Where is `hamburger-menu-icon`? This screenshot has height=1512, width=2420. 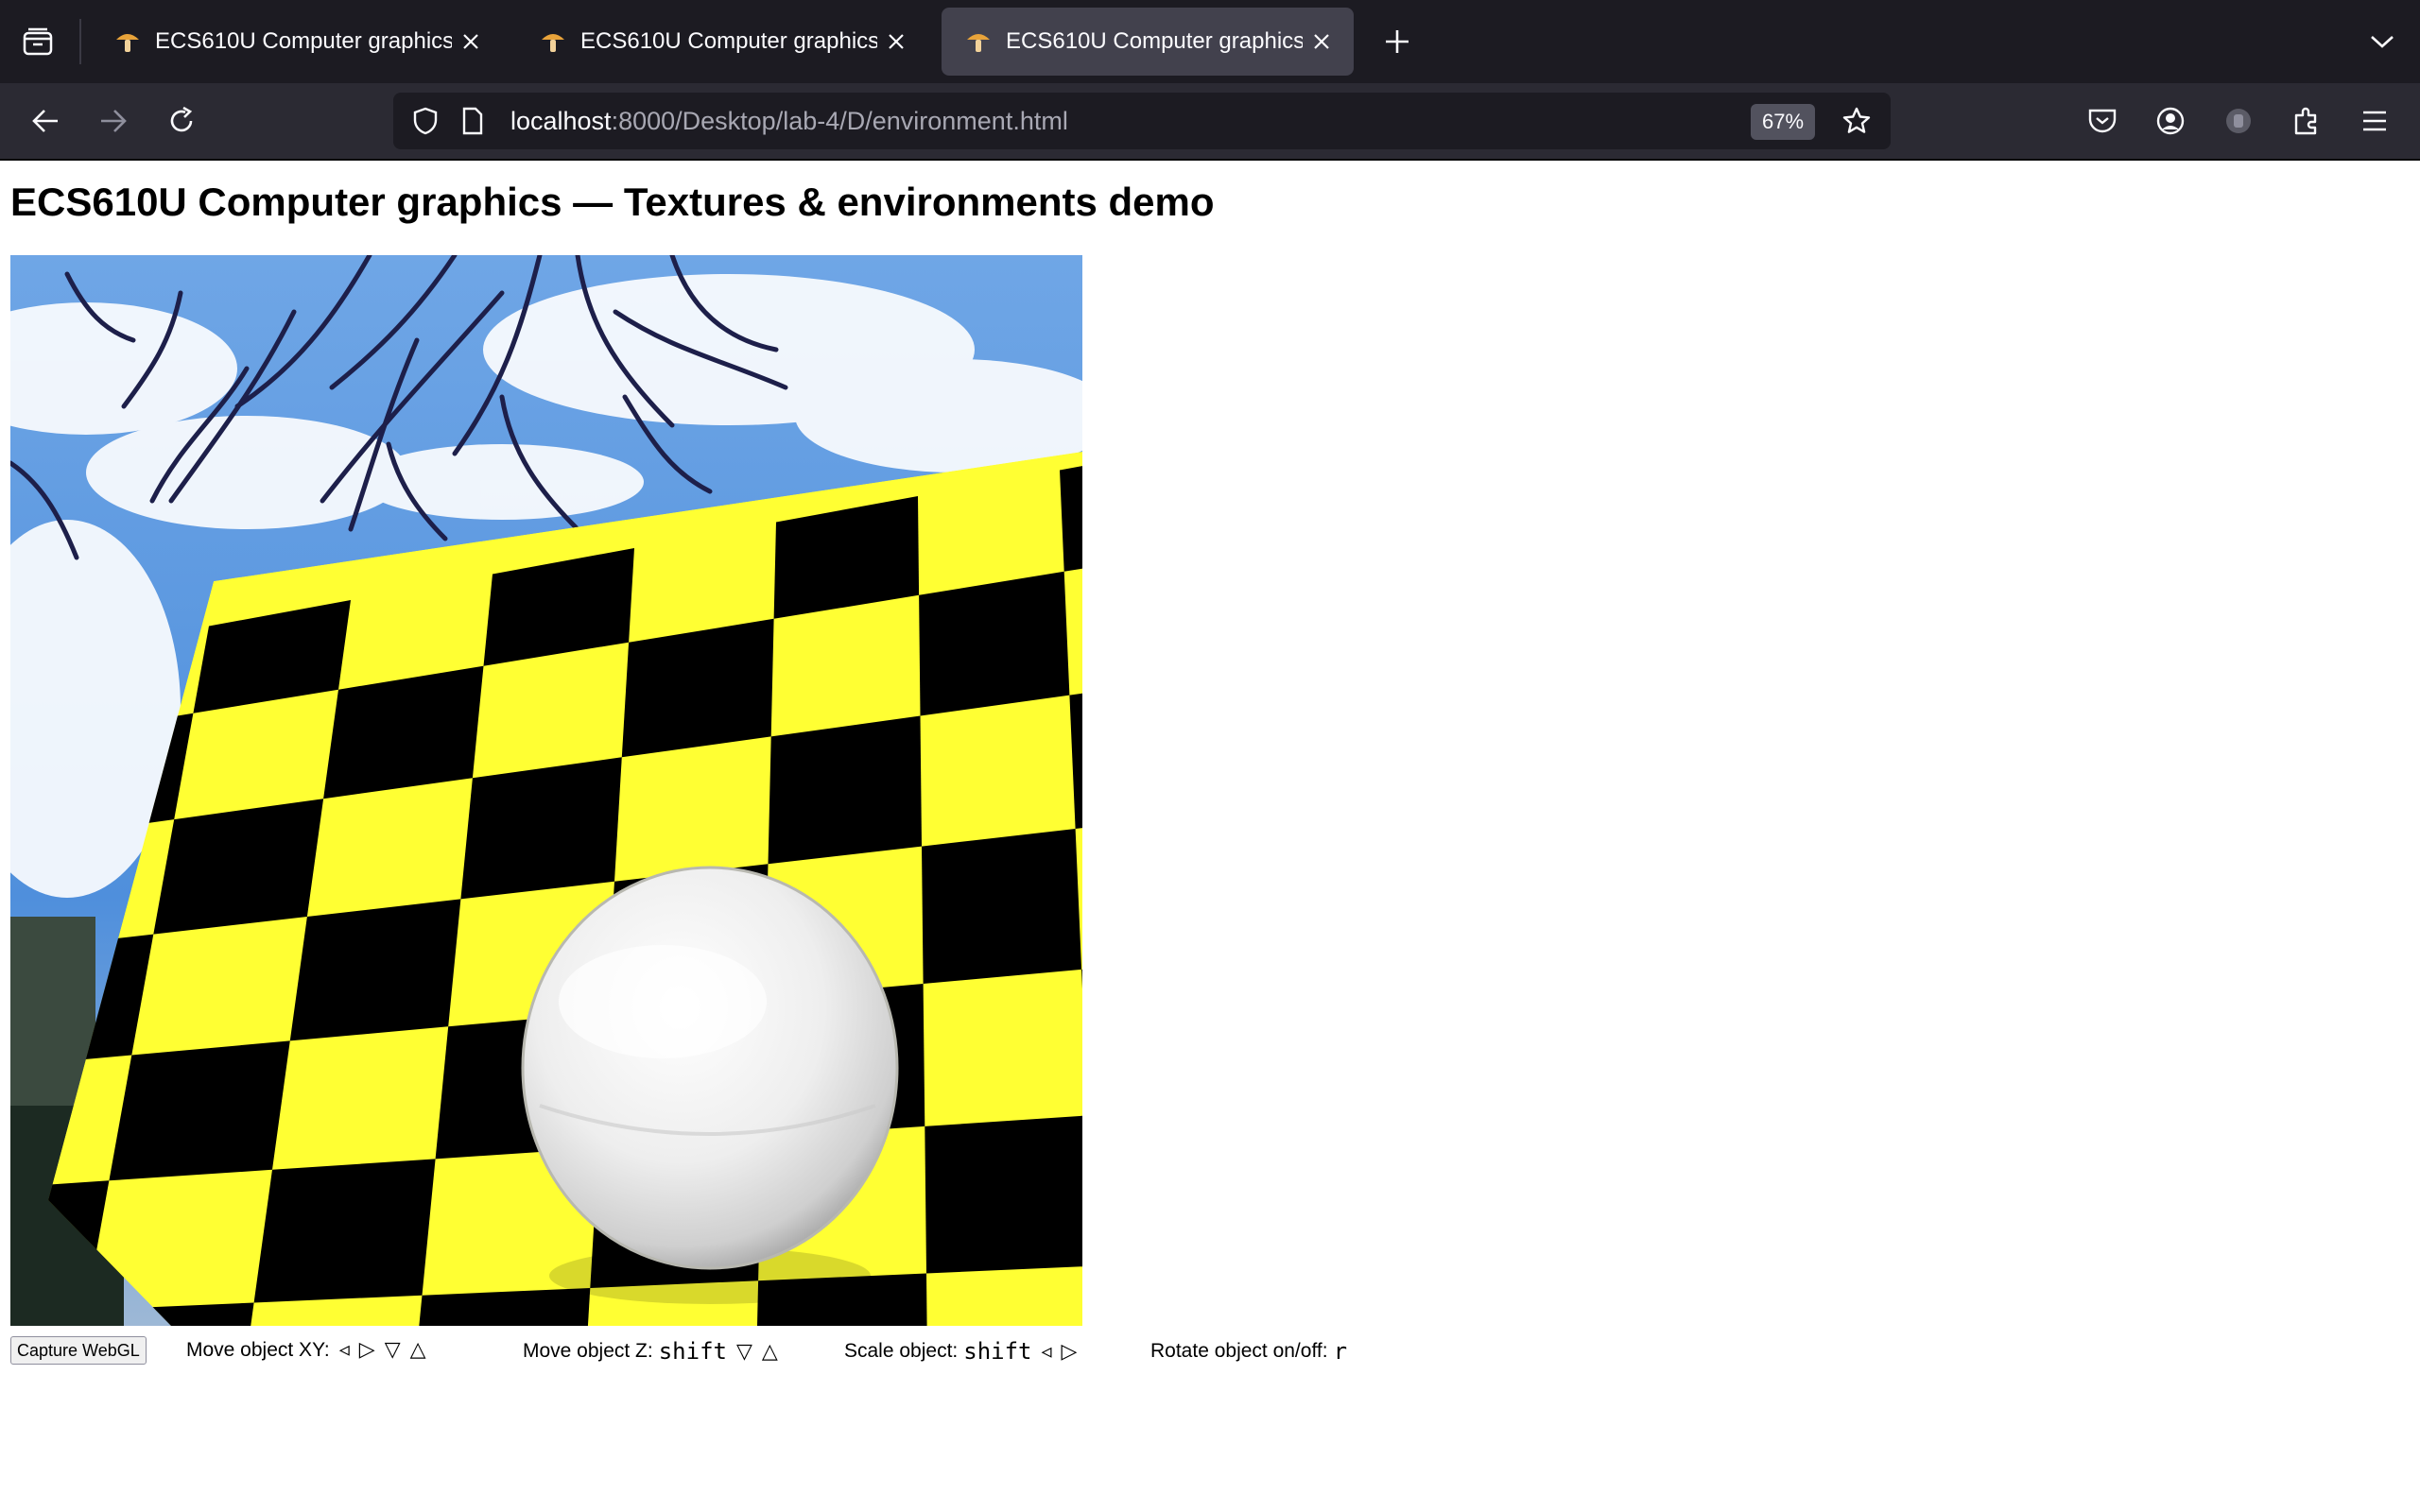
hamburger-menu-icon is located at coordinates (2374, 121).